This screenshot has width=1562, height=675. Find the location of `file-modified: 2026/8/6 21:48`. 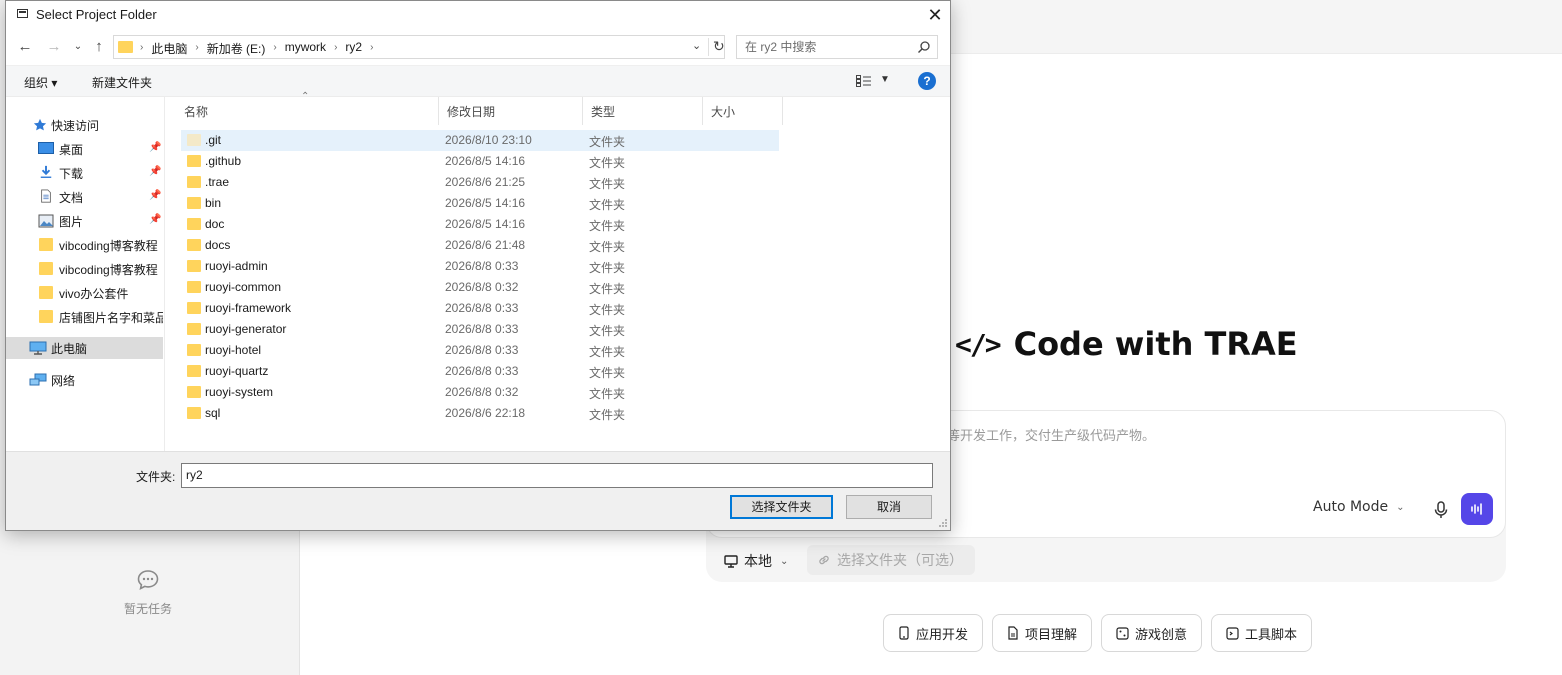

file-modified: 2026/8/6 21:48 is located at coordinates (485, 245).